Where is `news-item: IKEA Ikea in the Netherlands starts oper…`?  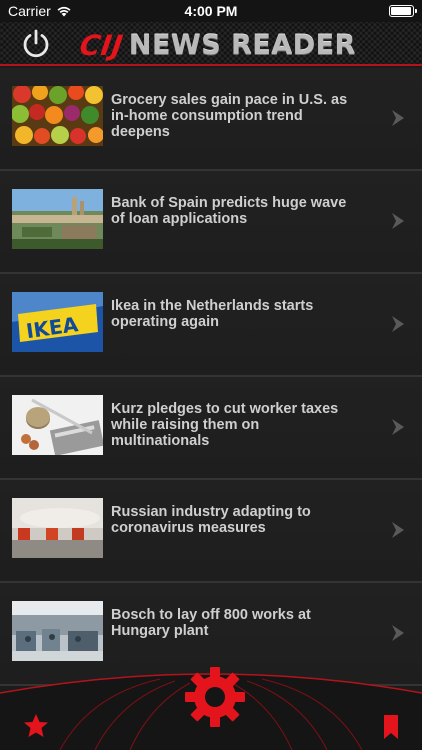
news-item: IKEA Ikea in the Netherlands starts oper… is located at coordinates (211, 325).